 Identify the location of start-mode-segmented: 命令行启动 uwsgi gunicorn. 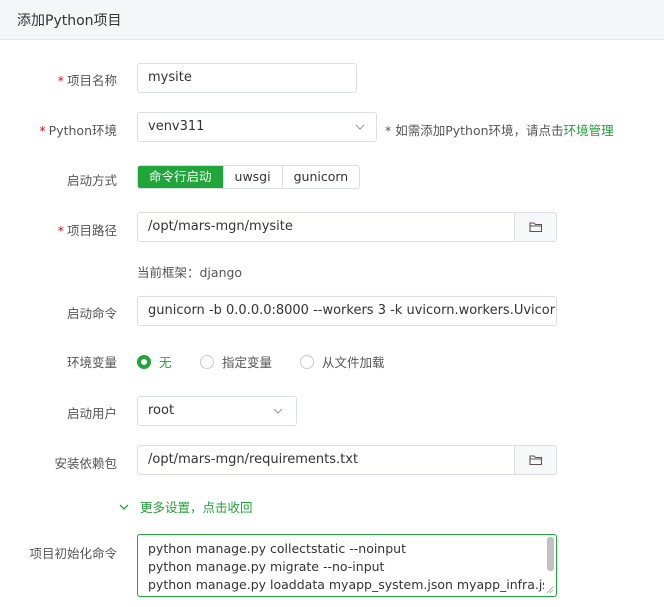
(249, 177).